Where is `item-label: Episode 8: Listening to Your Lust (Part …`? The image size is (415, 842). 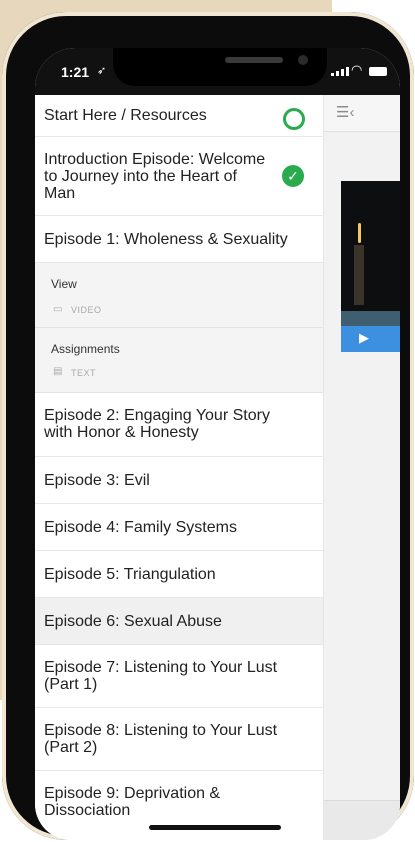
item-label: Episode 8: Listening to Your Lust (Part … is located at coordinates (161, 739).